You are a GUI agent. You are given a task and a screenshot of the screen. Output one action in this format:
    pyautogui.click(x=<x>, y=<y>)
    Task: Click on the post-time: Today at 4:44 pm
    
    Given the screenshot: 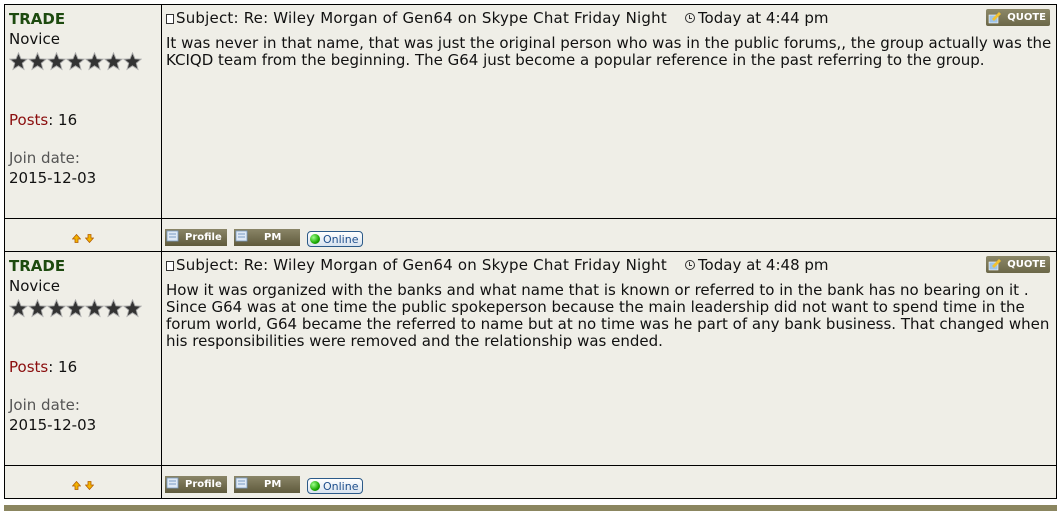 What is the action you would take?
    pyautogui.click(x=763, y=18)
    